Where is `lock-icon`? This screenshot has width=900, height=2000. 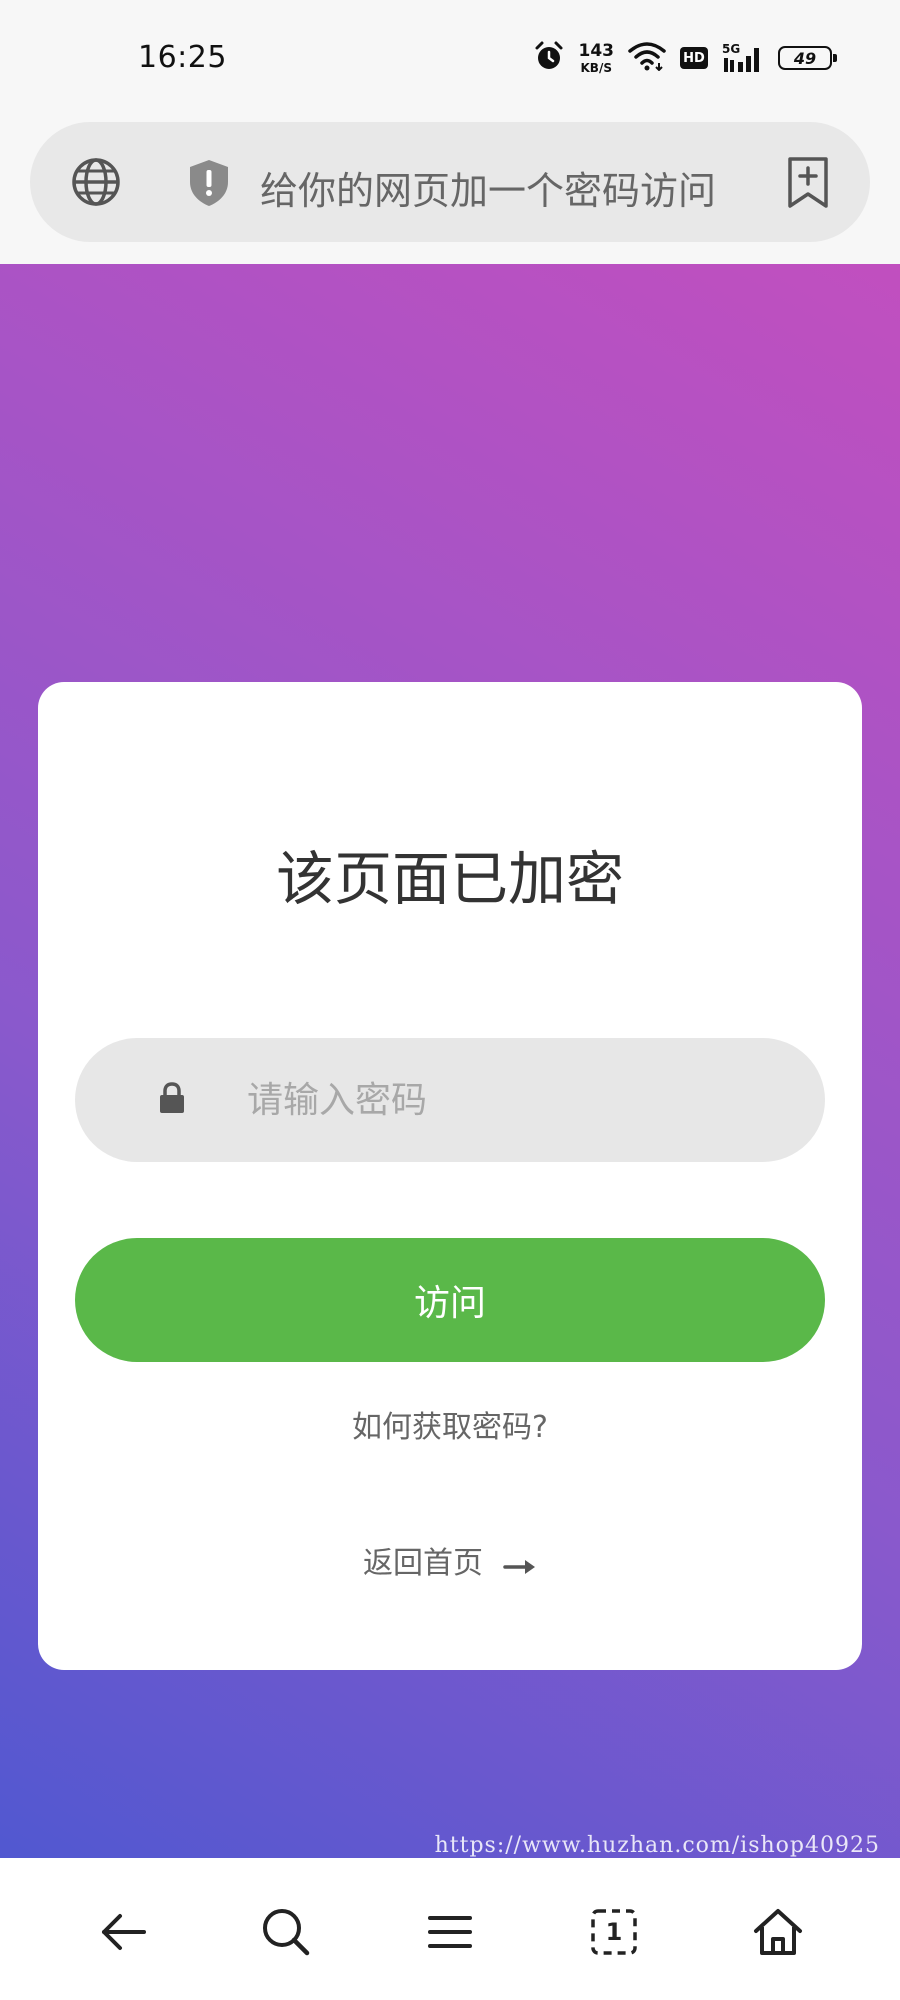
lock-icon is located at coordinates (172, 1098).